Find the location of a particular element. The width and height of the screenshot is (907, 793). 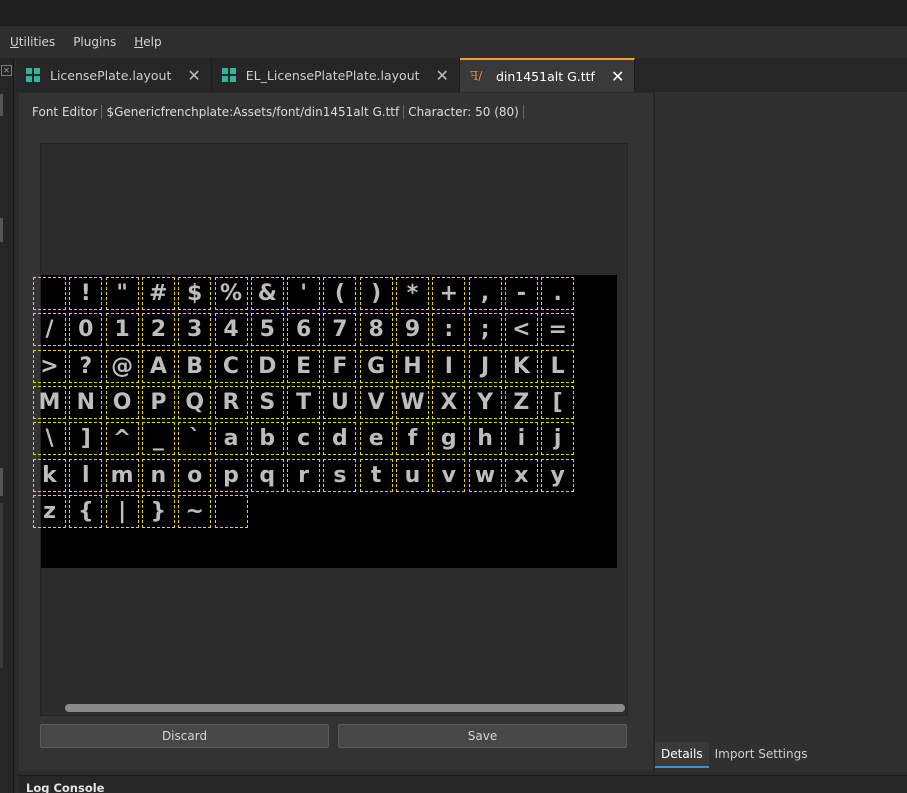

save-button: Save is located at coordinates (482, 736).